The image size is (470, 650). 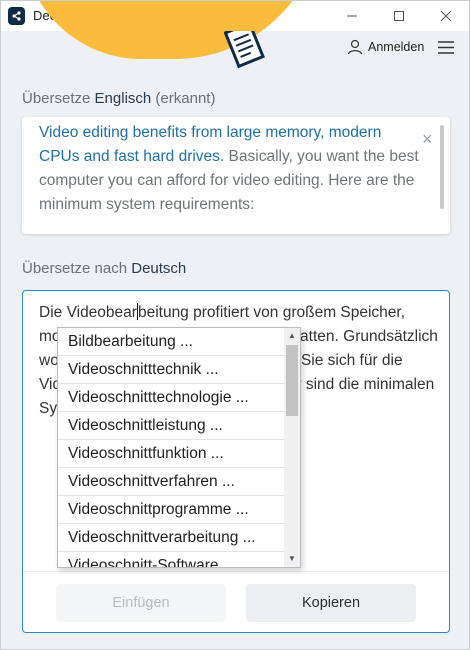 I want to click on source-language-selector: Übersetze Englisch (erkannt), so click(x=118, y=98).